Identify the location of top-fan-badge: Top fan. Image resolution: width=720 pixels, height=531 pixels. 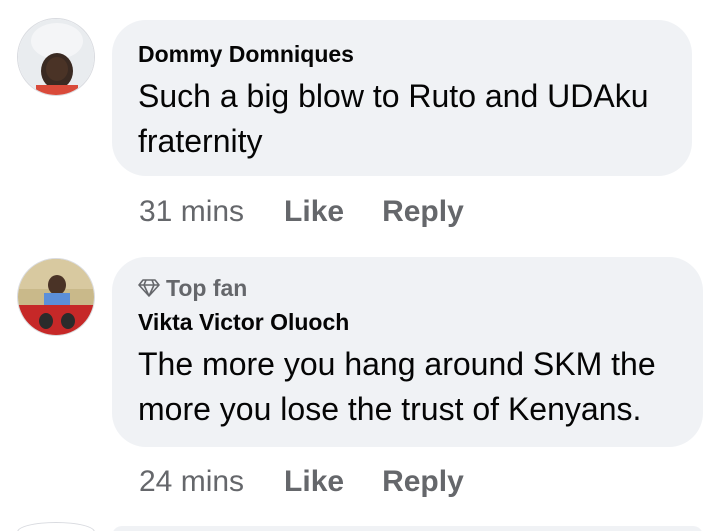
(407, 288).